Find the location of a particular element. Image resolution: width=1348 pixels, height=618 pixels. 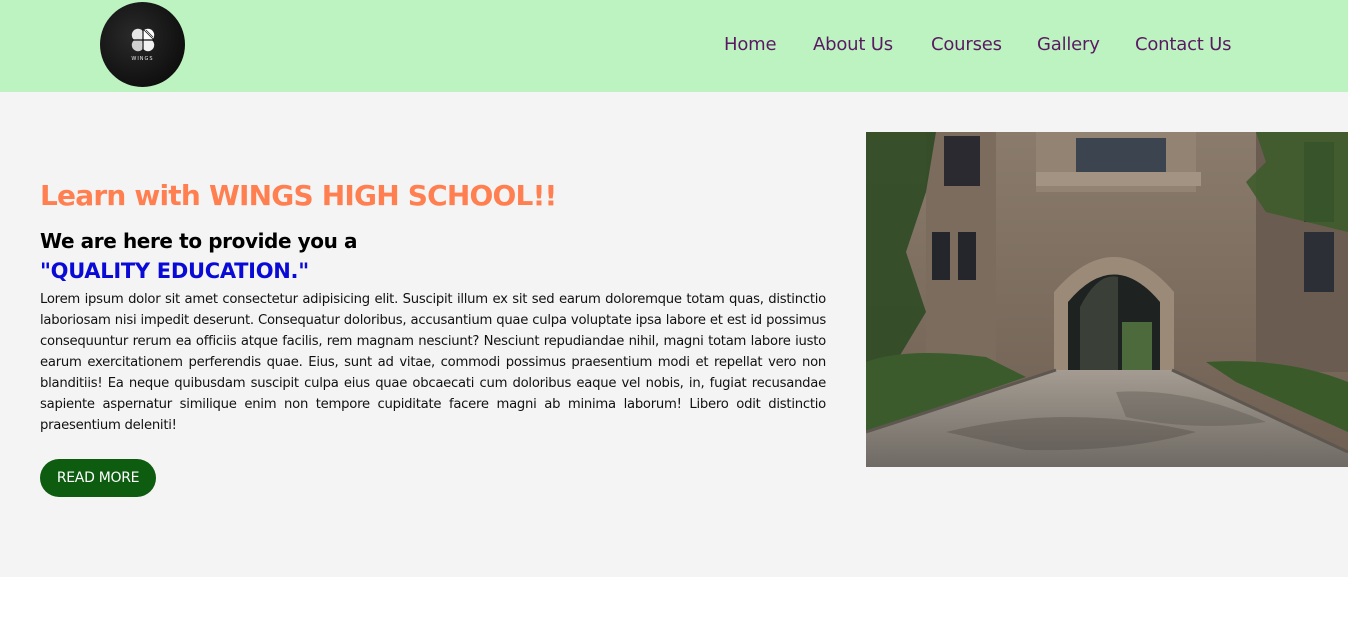

wings-logo-icon is located at coordinates (142, 40).